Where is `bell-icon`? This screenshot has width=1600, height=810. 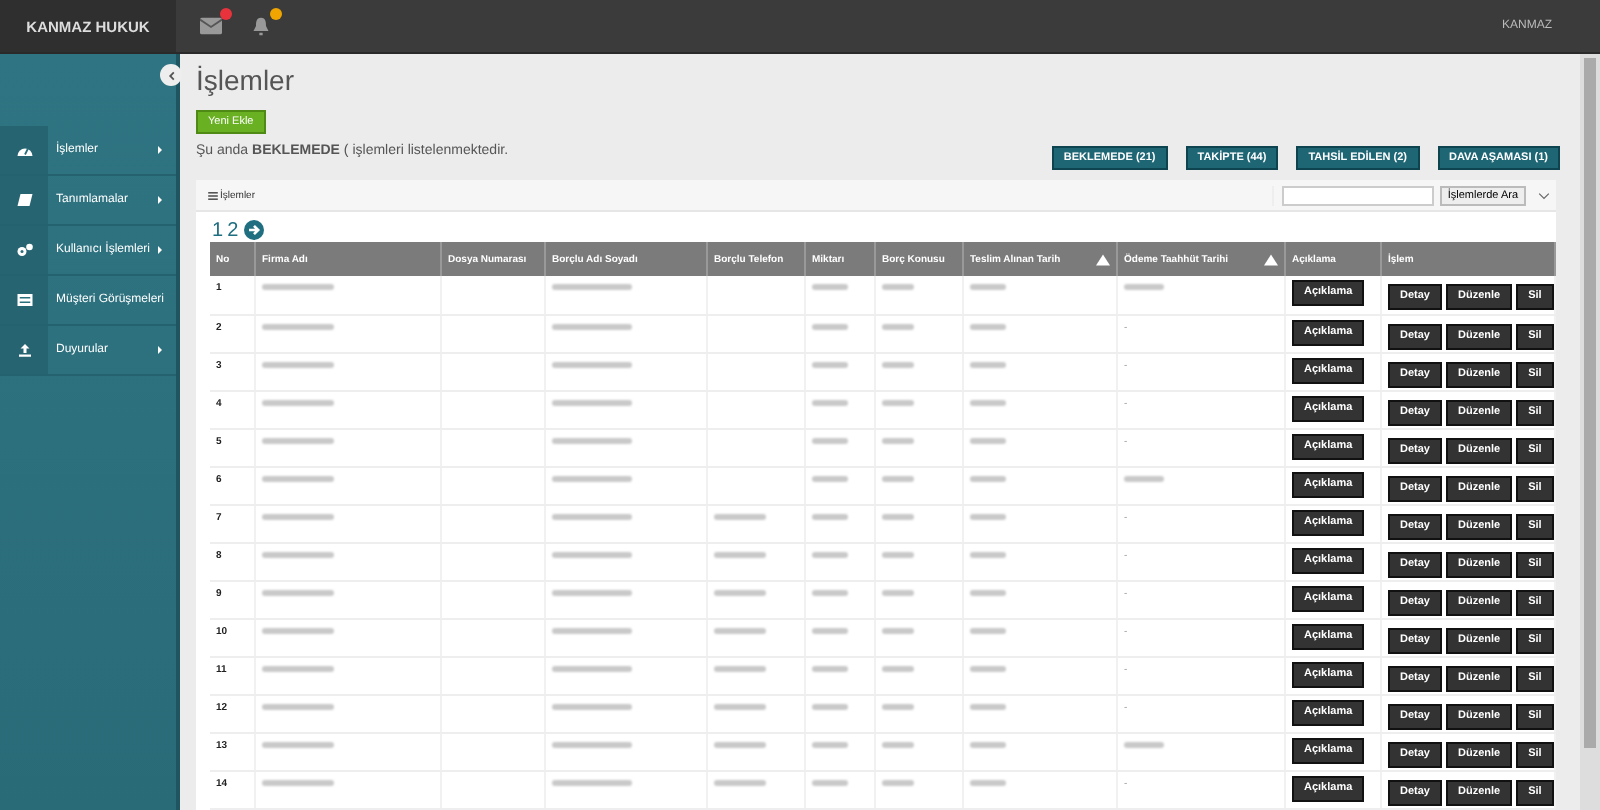 bell-icon is located at coordinates (261, 26).